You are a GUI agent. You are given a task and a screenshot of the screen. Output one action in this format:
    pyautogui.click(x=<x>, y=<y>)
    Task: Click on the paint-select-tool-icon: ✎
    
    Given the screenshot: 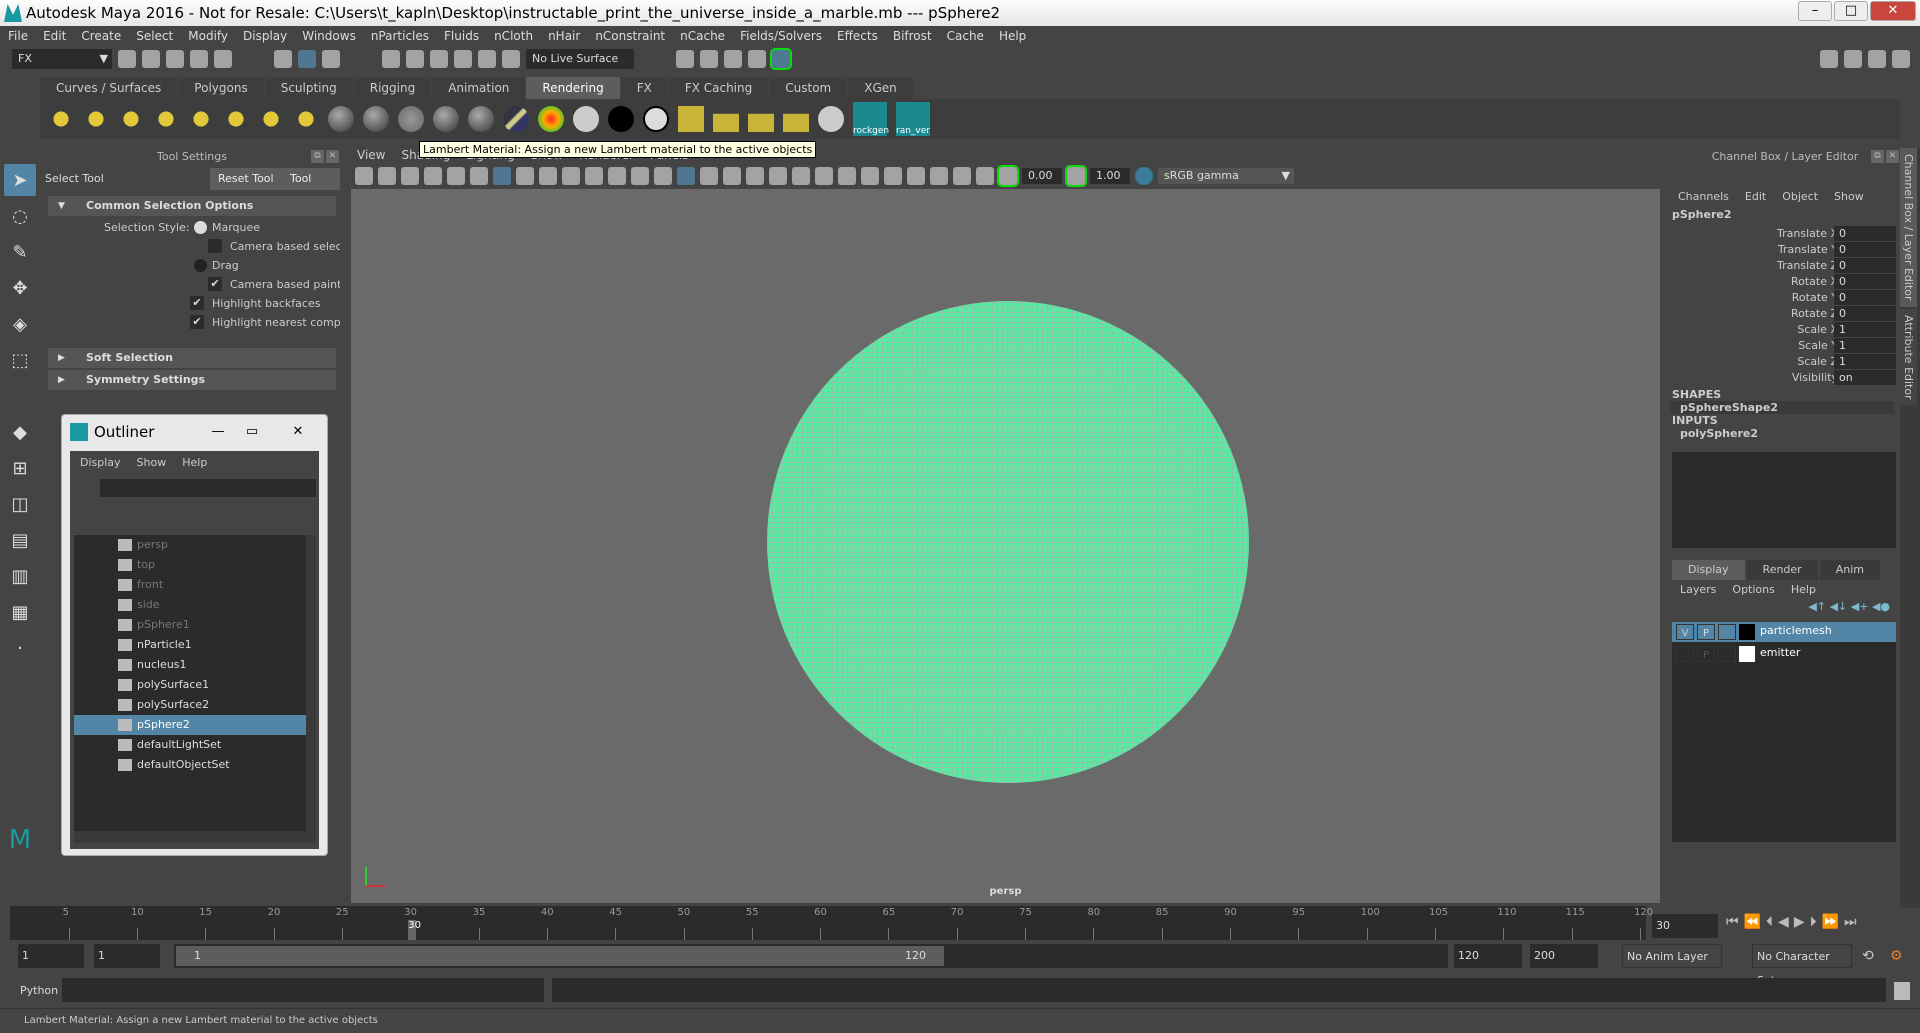 What is the action you would take?
    pyautogui.click(x=20, y=252)
    